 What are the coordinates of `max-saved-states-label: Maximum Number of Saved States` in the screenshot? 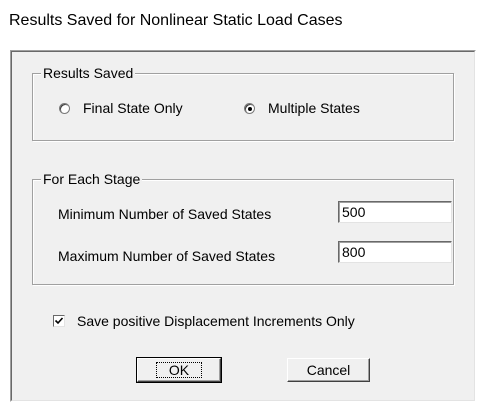 It's located at (167, 256).